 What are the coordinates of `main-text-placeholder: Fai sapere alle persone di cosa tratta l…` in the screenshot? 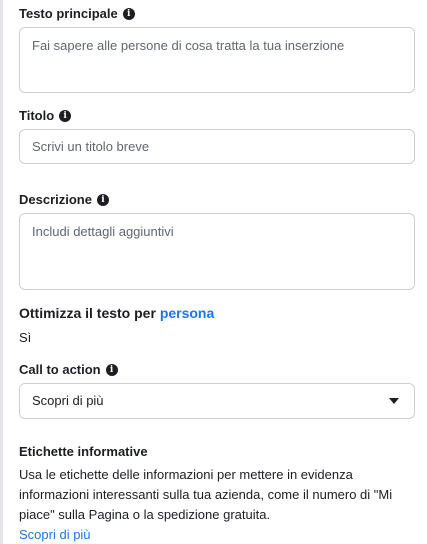 It's located at (188, 45).